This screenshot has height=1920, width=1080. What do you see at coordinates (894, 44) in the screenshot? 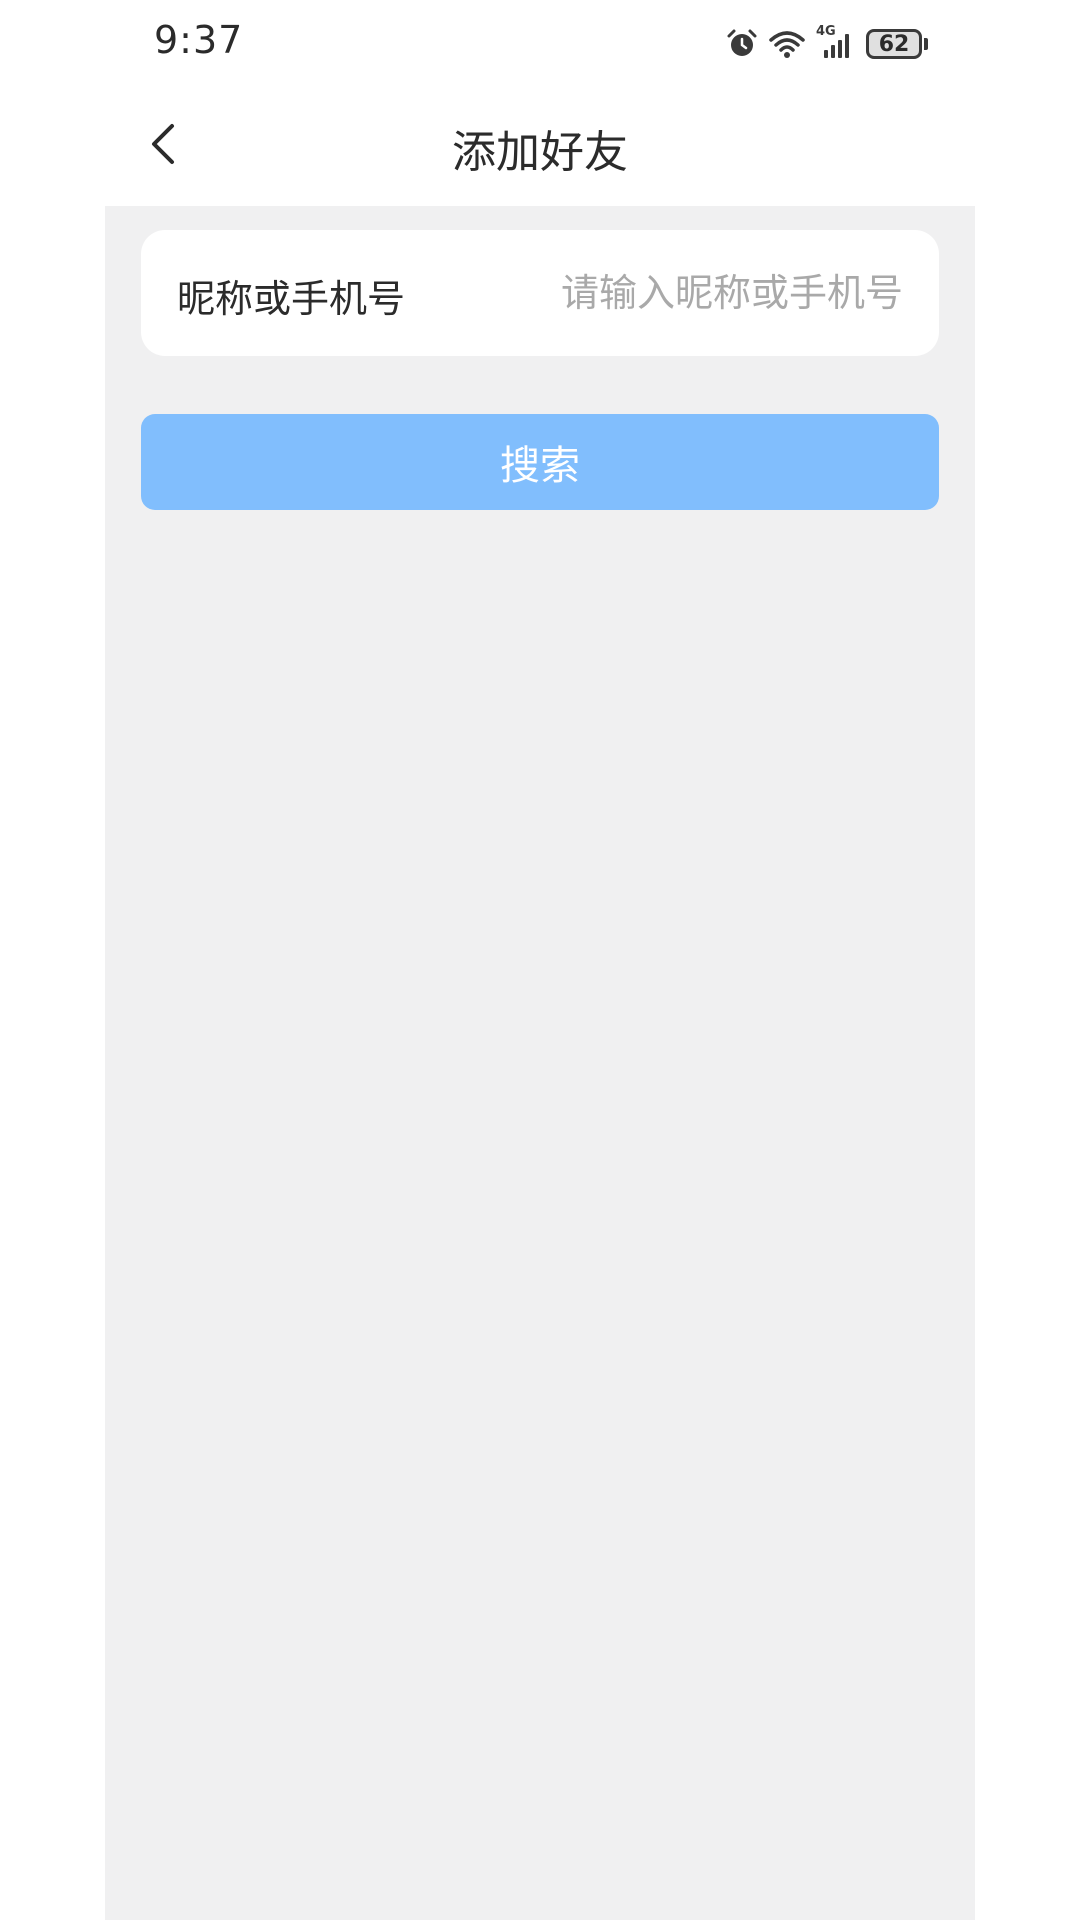
I see `battery-level: 62` at bounding box center [894, 44].